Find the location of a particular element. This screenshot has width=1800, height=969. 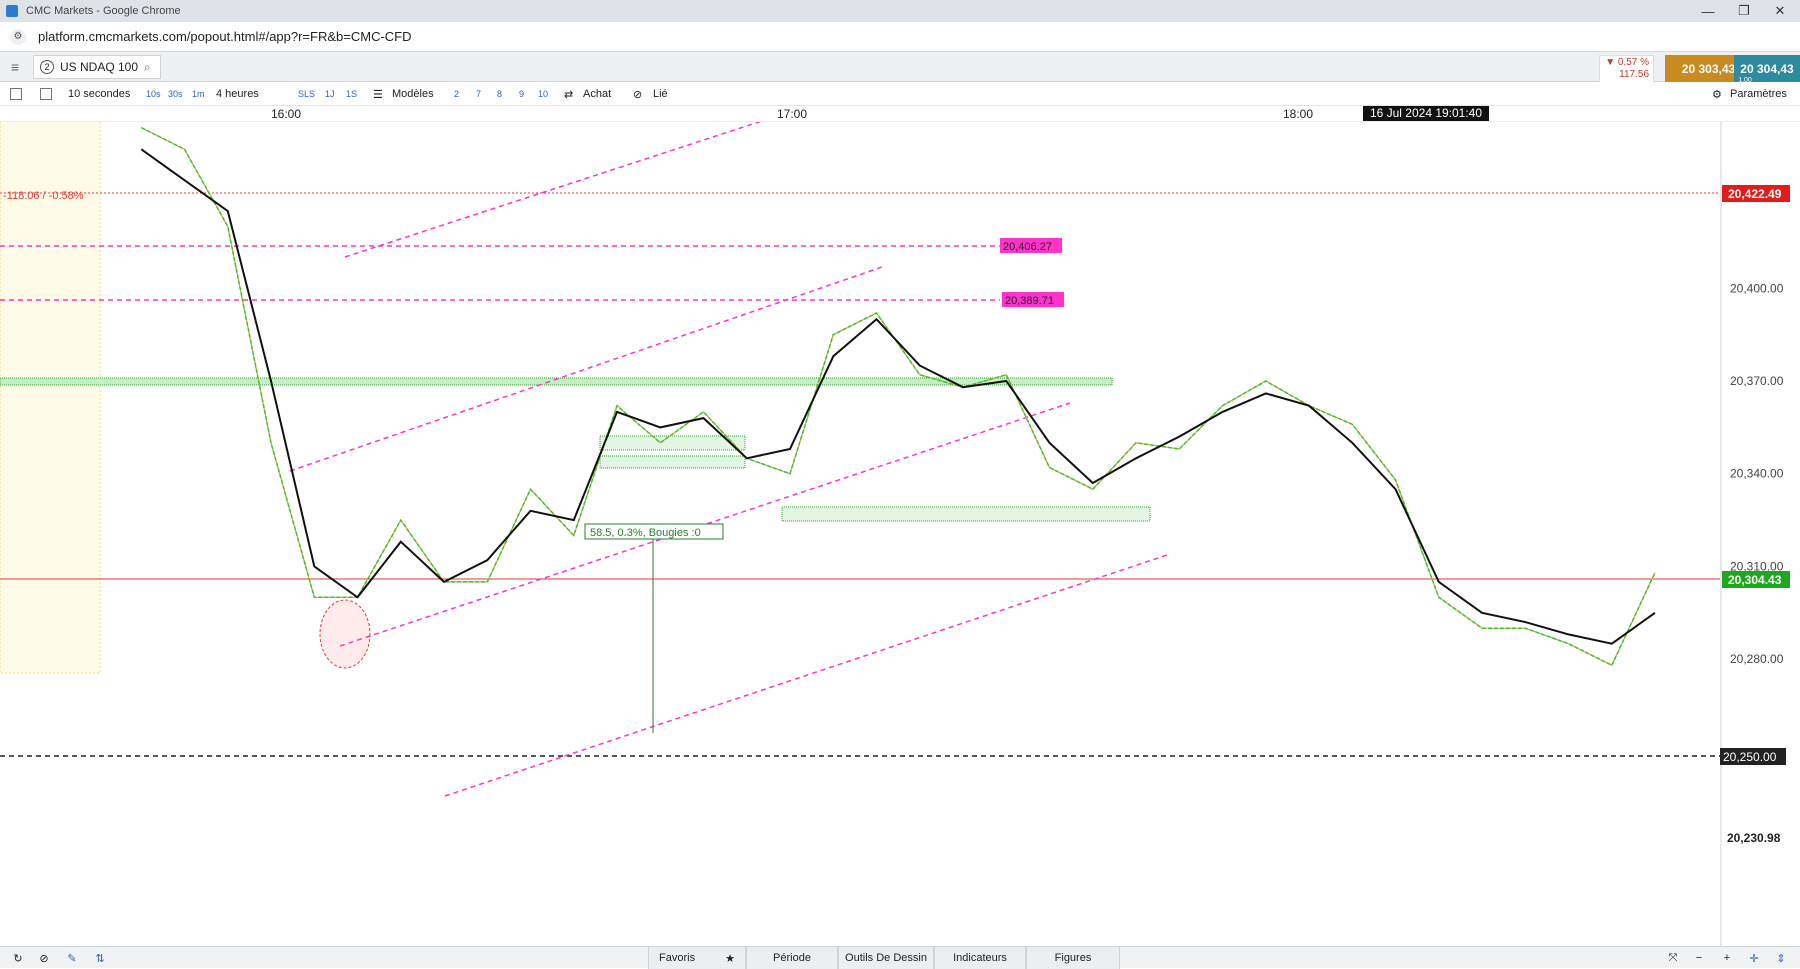

range-sls-button: SLS is located at coordinates (306, 94).